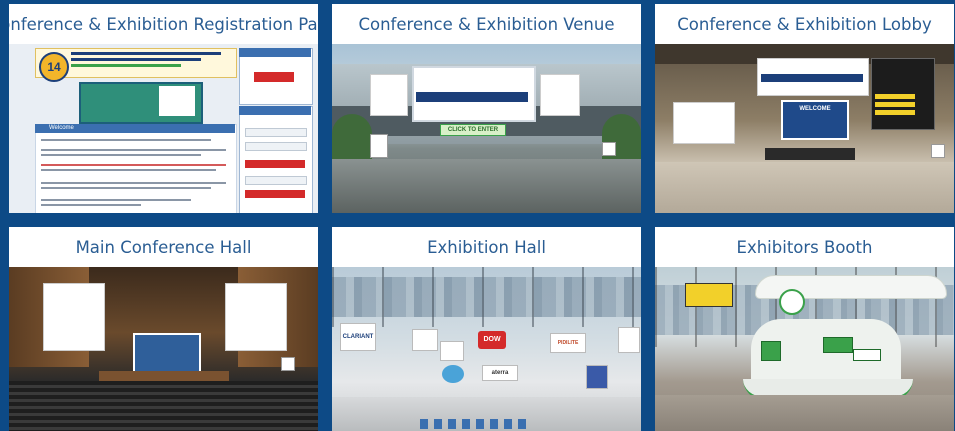 The width and height of the screenshot is (955, 431). Describe the element at coordinates (379, 146) in the screenshot. I see `info-kiosk-left` at that location.